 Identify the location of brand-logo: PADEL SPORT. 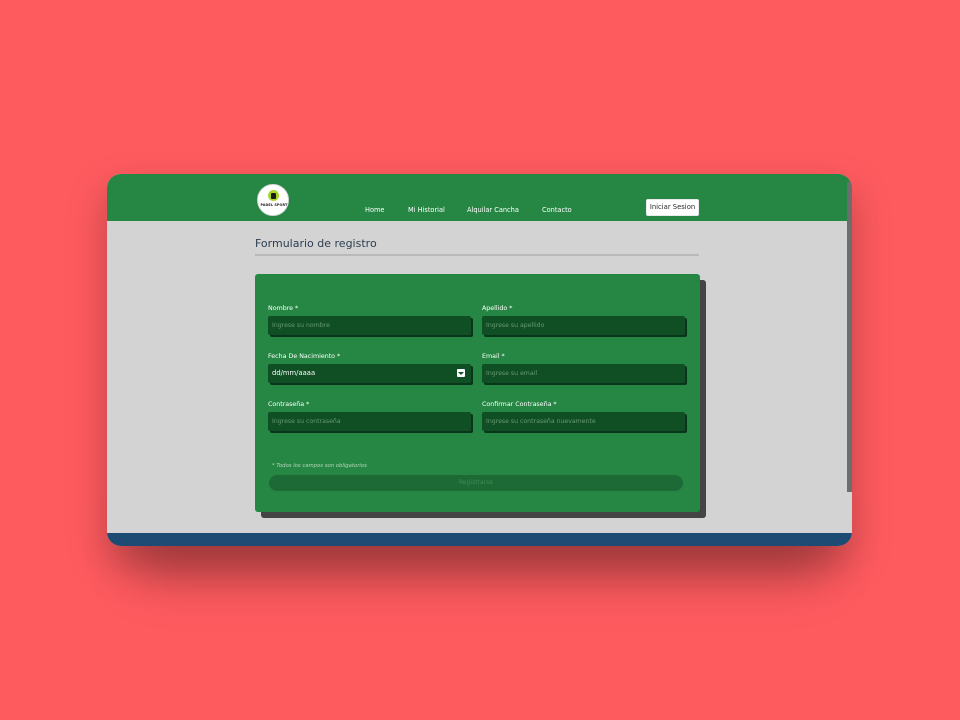
(273, 200).